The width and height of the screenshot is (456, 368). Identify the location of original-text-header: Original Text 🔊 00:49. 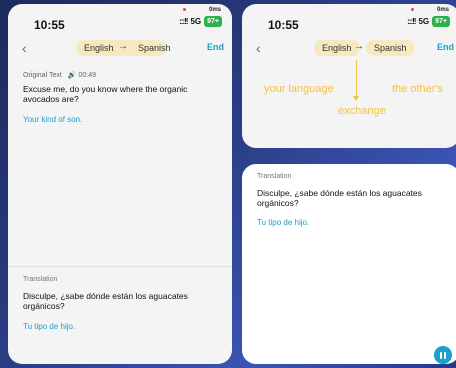
(60, 75).